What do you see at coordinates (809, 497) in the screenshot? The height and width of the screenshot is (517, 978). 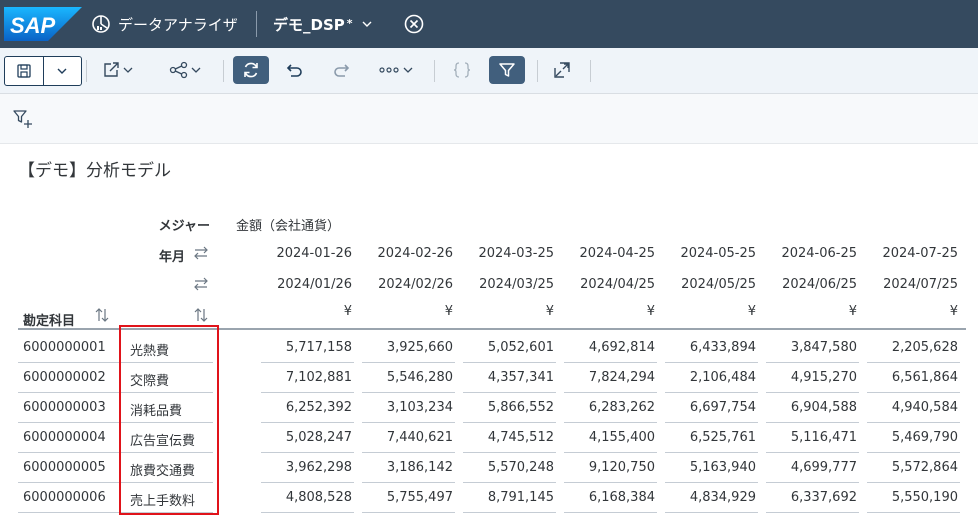 I see `value-cell: 6,337,692` at bounding box center [809, 497].